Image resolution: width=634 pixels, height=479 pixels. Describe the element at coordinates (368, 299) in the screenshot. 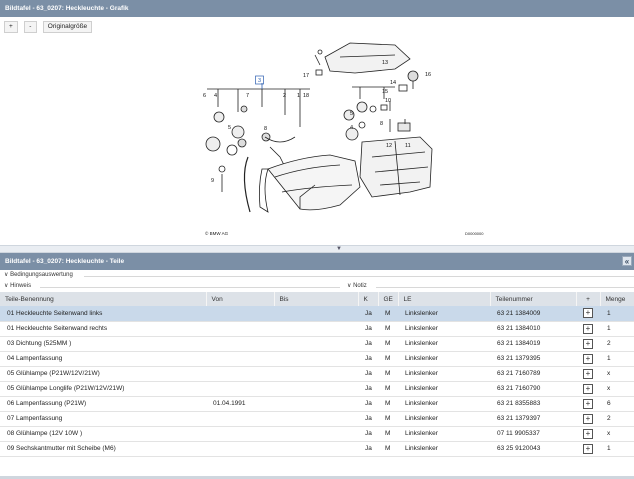

I see `column-header-k: K` at that location.